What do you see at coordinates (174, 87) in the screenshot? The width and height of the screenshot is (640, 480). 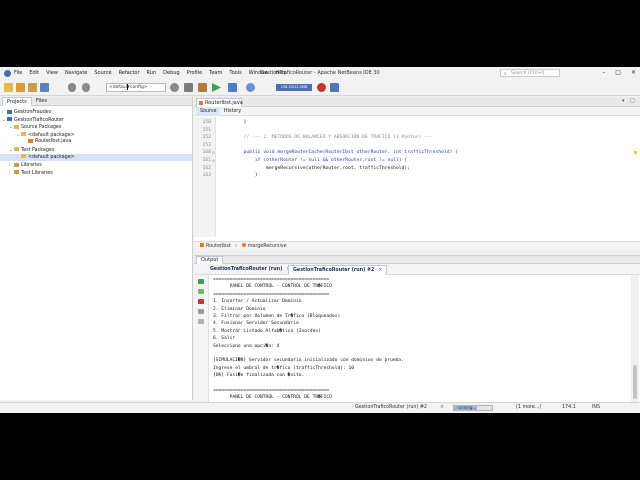 I see `target-icon` at bounding box center [174, 87].